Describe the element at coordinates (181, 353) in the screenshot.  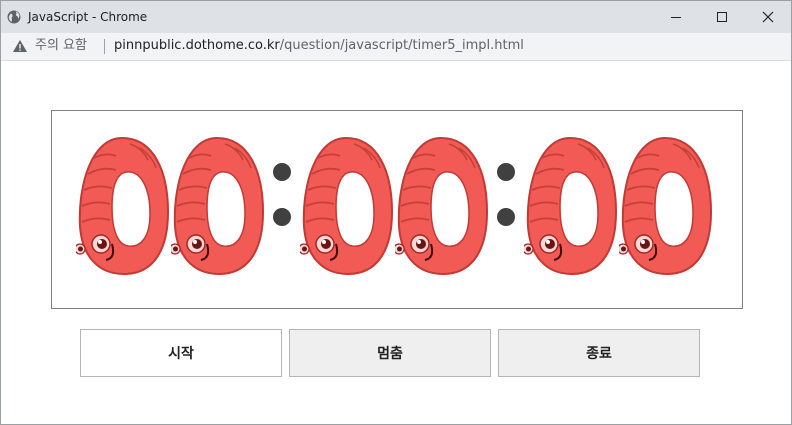
I see `start-button: 시작` at that location.